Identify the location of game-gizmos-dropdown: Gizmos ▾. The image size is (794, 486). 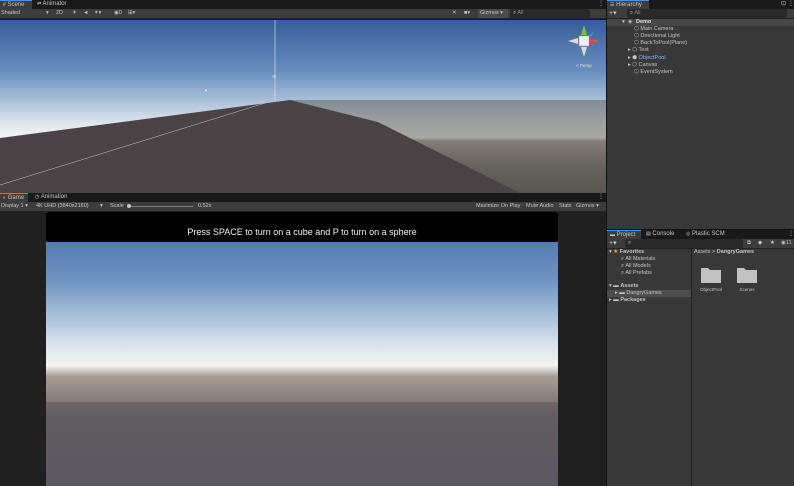
(591, 206).